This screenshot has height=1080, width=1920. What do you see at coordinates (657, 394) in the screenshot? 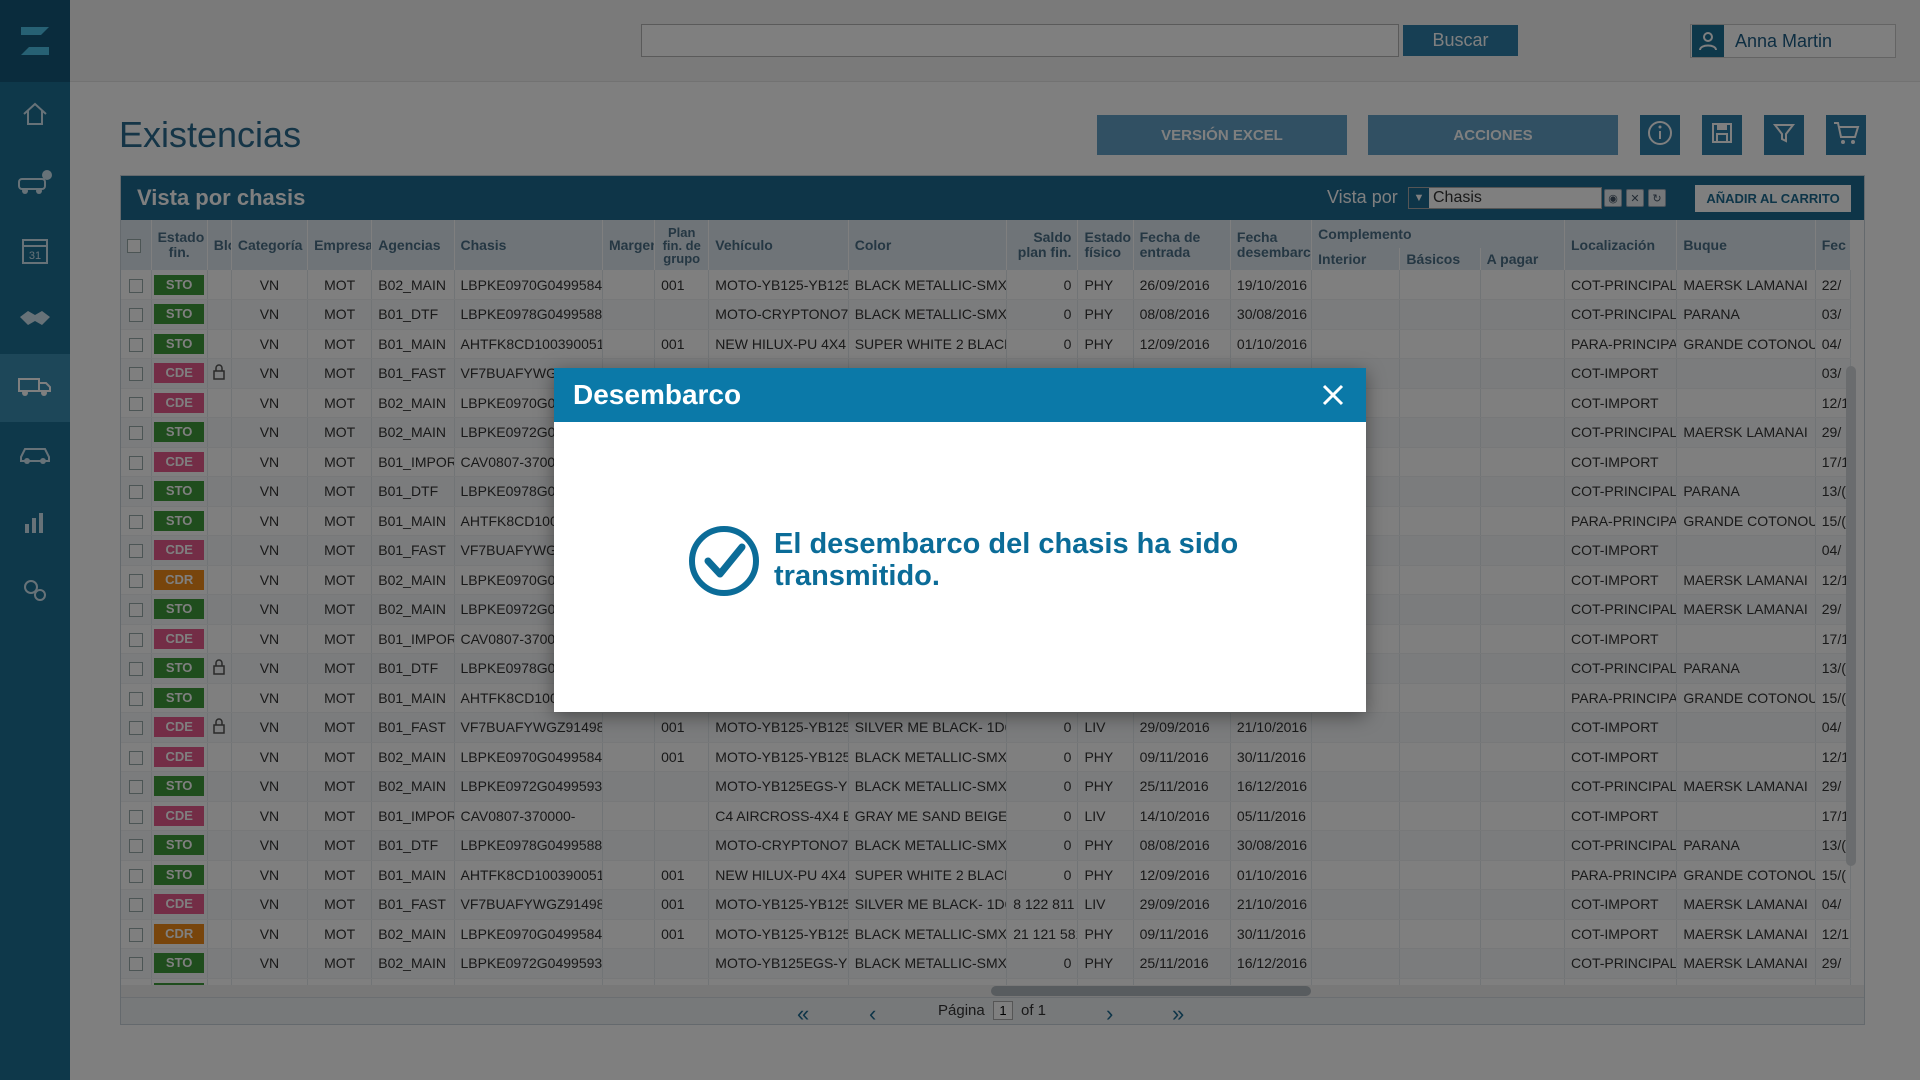
I see `dialog-title: Desembarco` at bounding box center [657, 394].